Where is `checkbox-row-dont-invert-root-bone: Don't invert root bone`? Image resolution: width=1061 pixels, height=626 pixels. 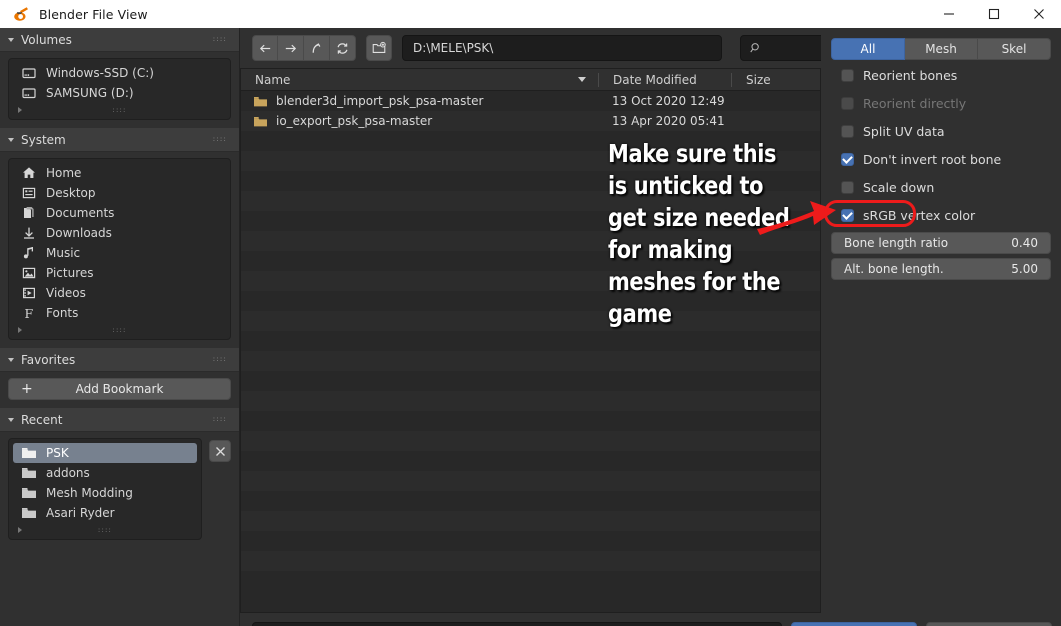
checkbox-row-dont-invert-root-bone: Don't invert root bone is located at coordinates (941, 159).